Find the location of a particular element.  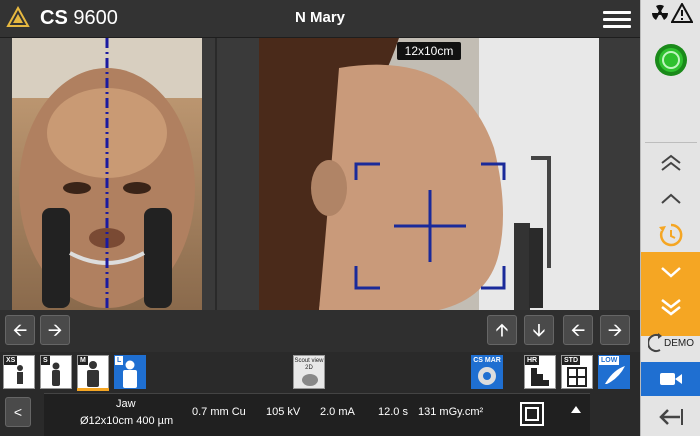

rotate-left-button: 🡨 is located at coordinates (578, 330).